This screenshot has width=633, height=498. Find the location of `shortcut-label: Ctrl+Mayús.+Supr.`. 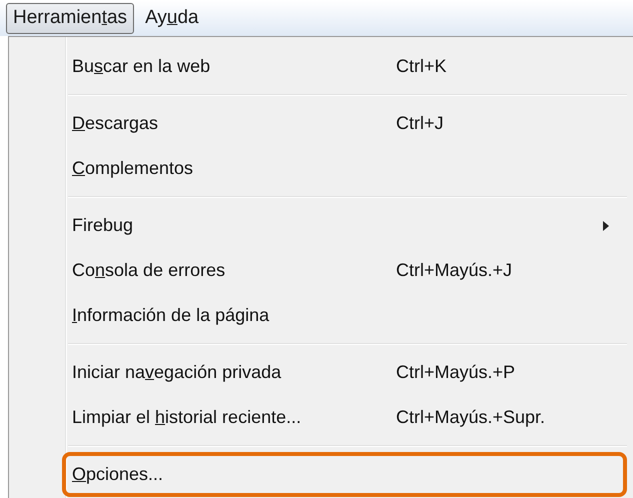

shortcut-label: Ctrl+Mayús.+Supr. is located at coordinates (471, 417).